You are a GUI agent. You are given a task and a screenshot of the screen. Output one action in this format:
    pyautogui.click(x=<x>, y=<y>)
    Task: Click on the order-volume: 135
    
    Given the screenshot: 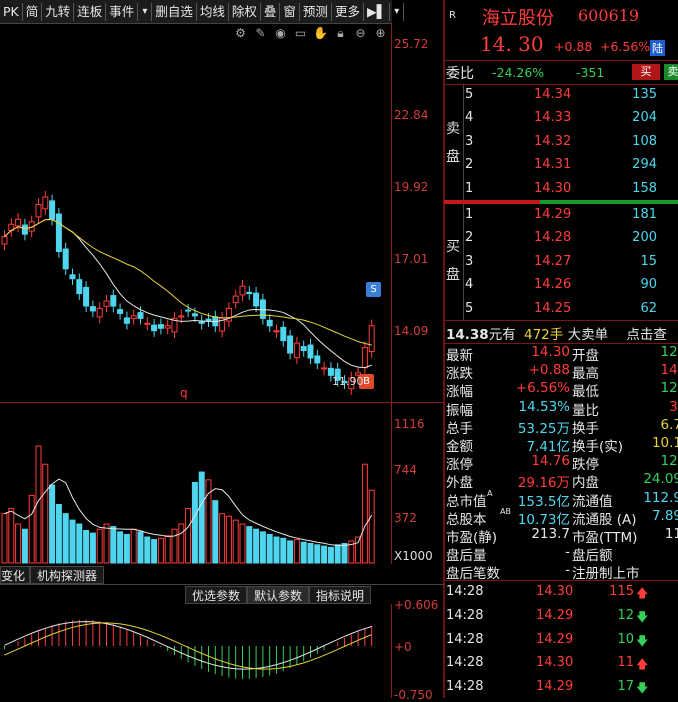 What is the action you would take?
    pyautogui.click(x=644, y=94)
    